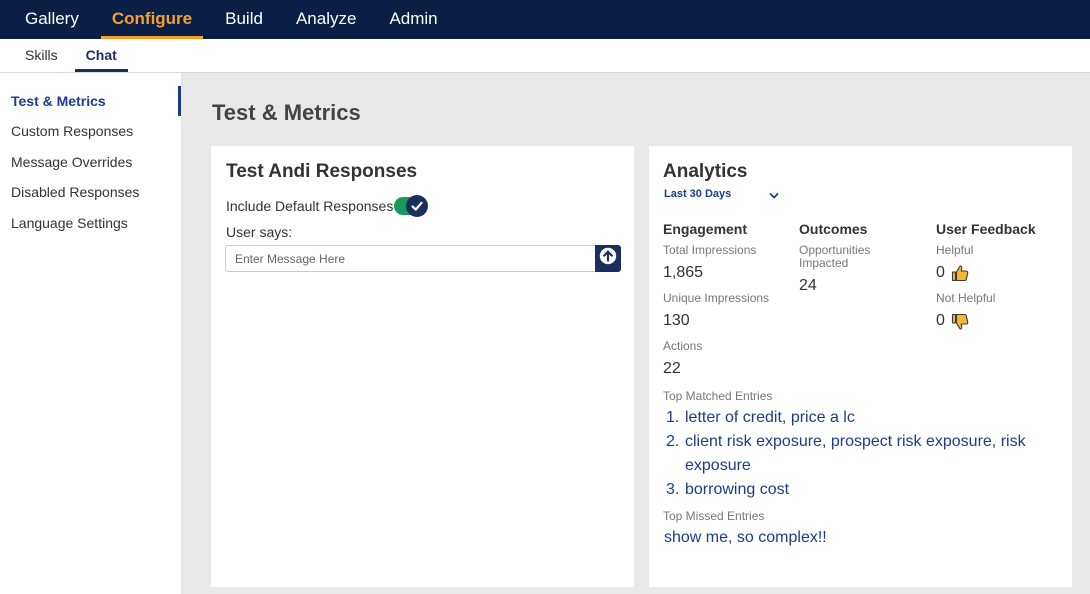 The width and height of the screenshot is (1090, 594). I want to click on sidebar-item-custom-responses: Custom Responses, so click(90, 131).